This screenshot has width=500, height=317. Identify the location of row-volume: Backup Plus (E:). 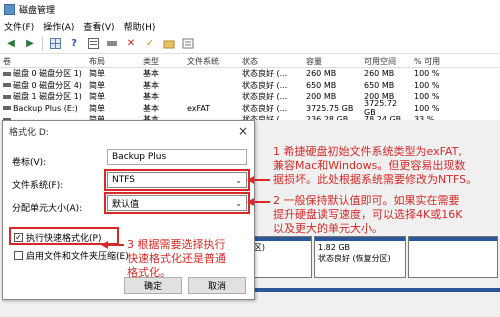
(45, 108).